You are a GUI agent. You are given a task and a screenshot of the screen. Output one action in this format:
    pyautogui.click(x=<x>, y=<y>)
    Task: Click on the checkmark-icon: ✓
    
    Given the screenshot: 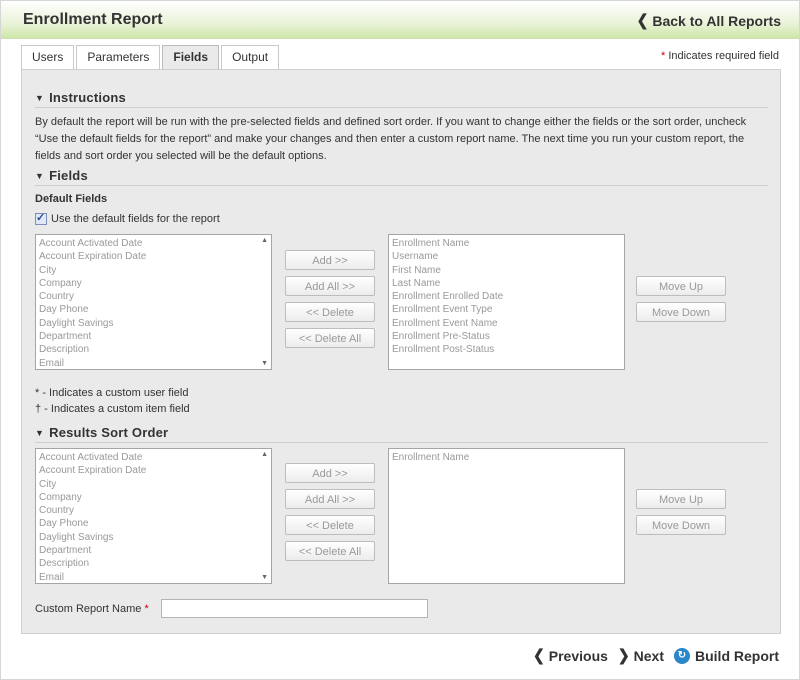 What is the action you would take?
    pyautogui.click(x=41, y=218)
    